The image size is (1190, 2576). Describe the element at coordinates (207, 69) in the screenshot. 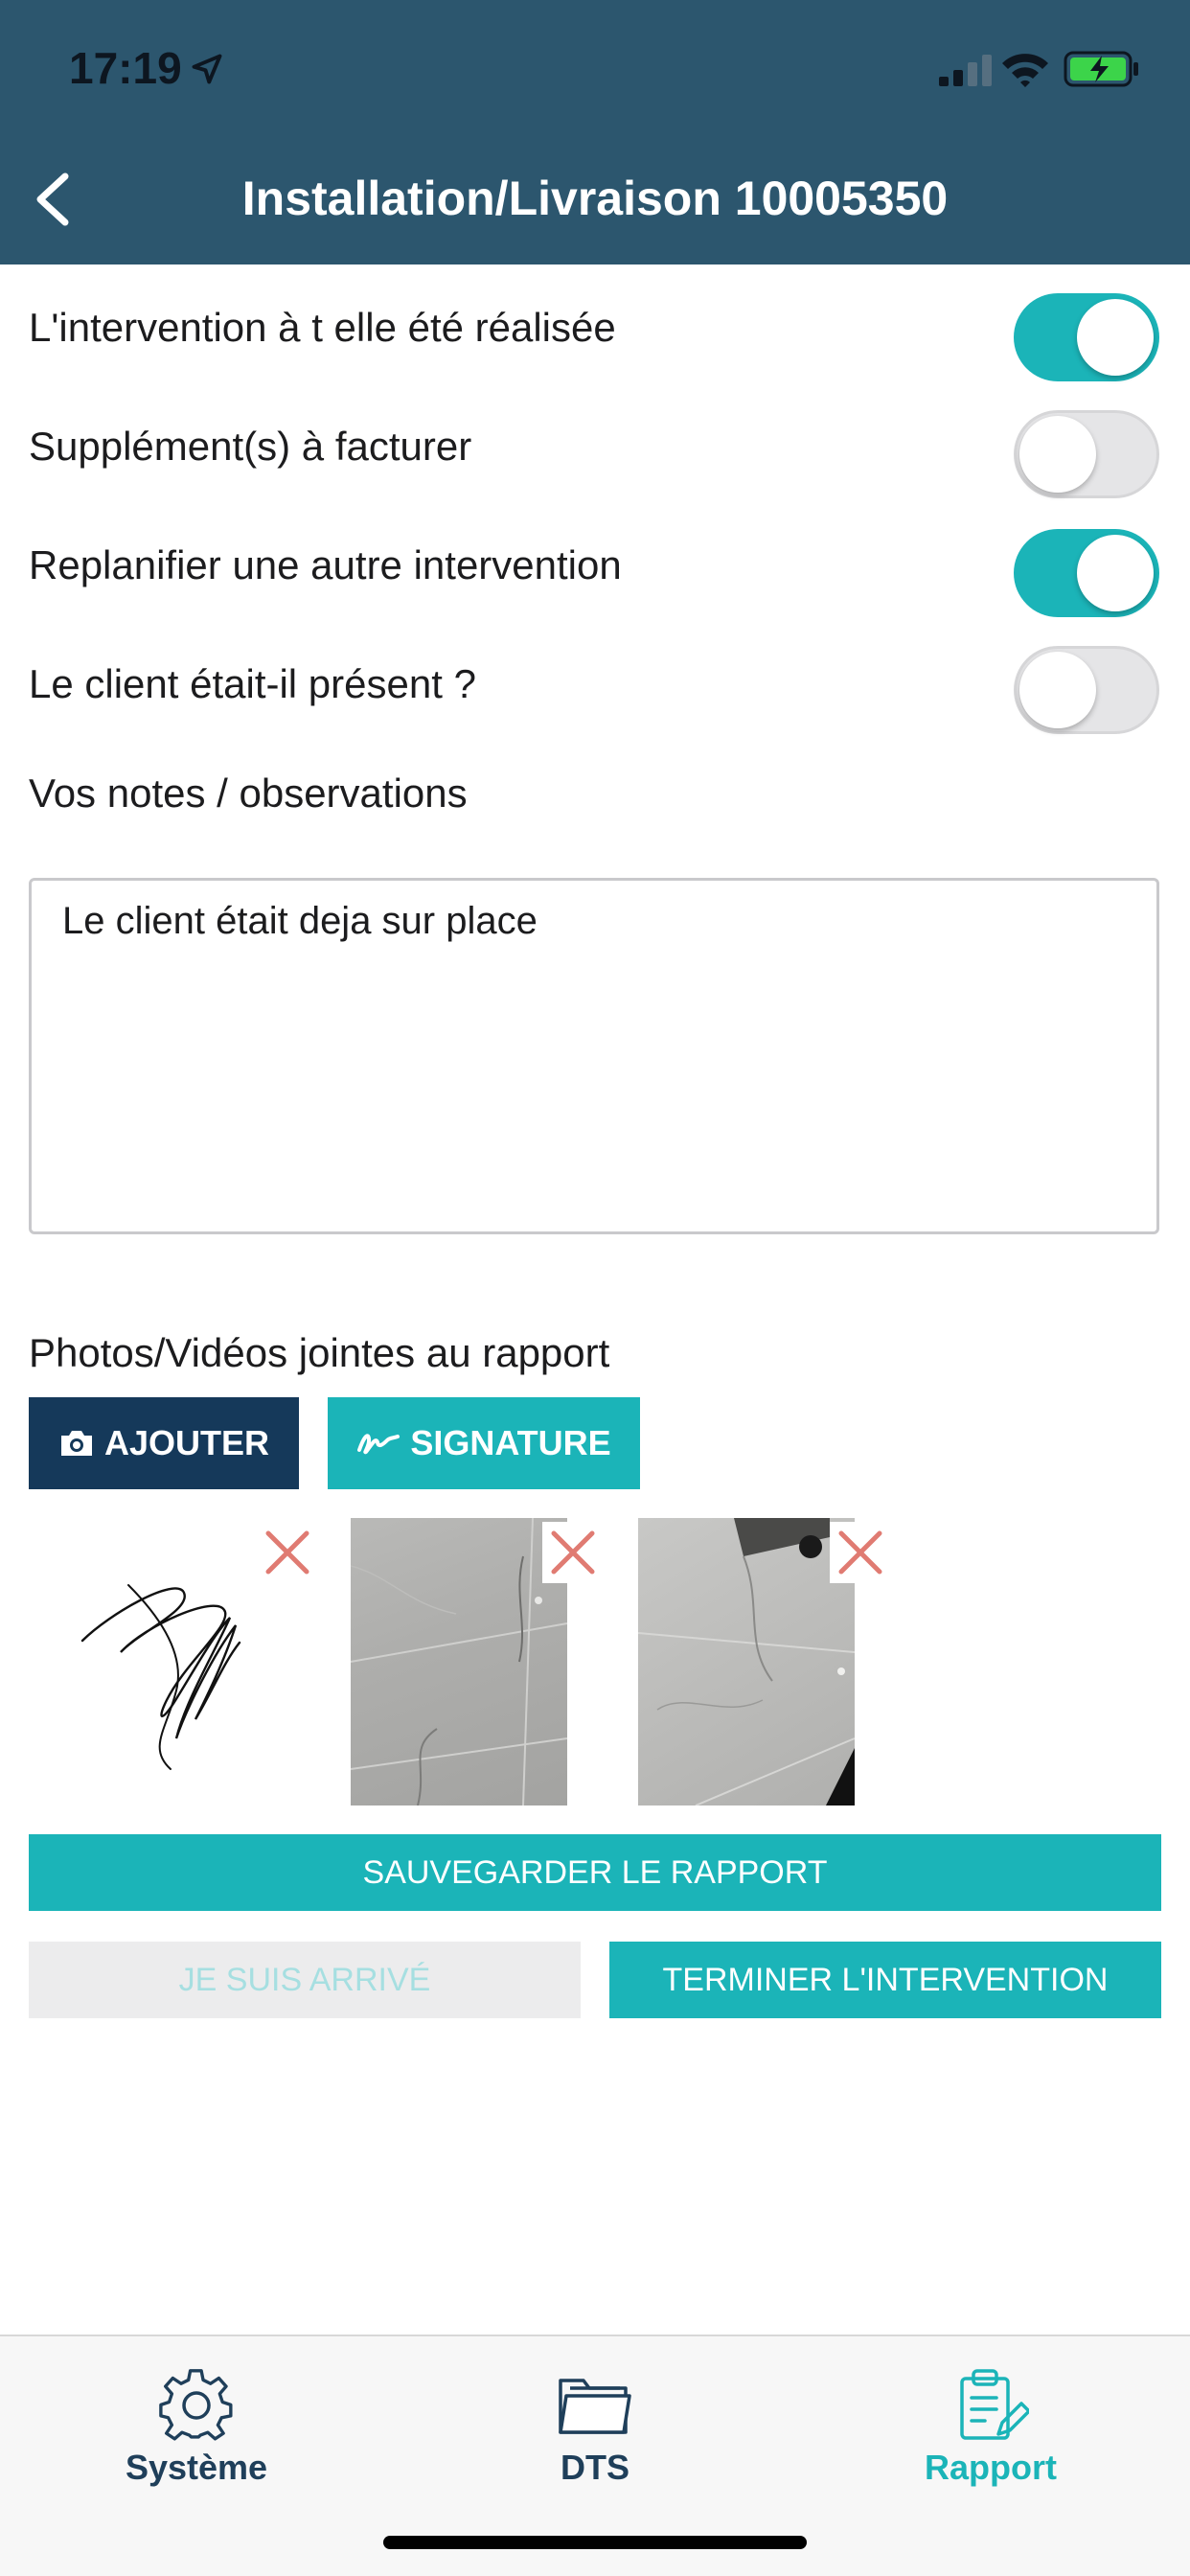

I see `location-arrow-icon` at that location.